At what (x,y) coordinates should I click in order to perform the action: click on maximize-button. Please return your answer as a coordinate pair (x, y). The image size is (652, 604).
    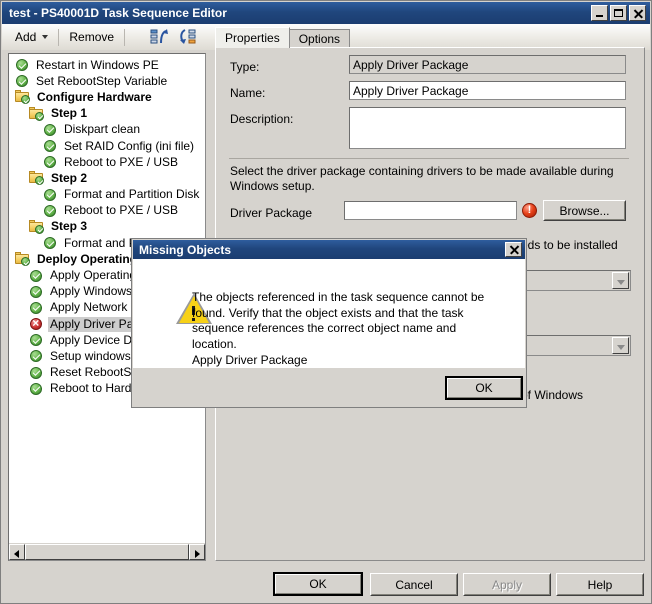
    Looking at the image, I should click on (618, 13).